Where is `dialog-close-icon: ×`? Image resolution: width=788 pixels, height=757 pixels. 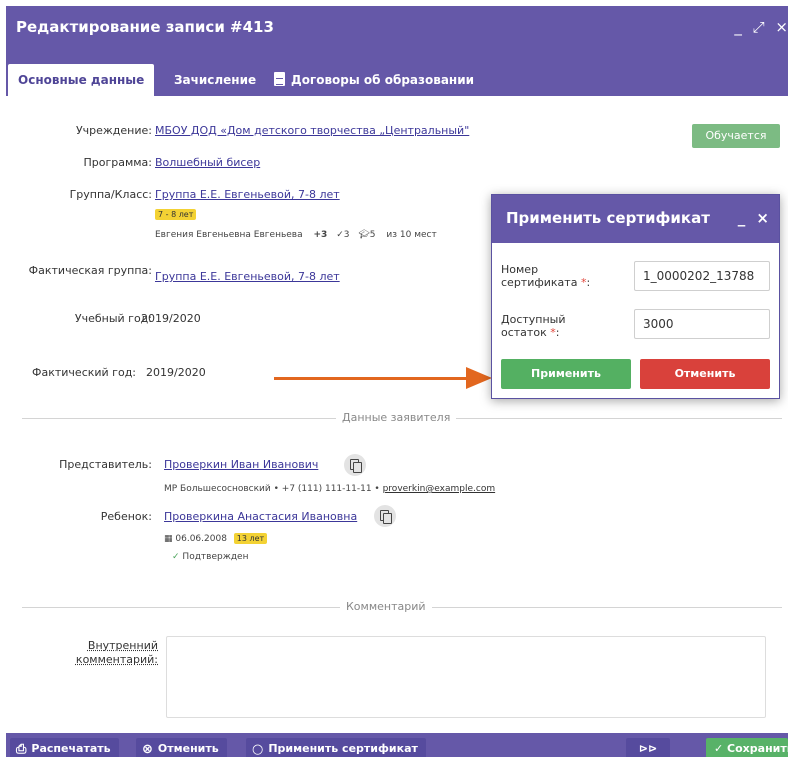 dialog-close-icon: × is located at coordinates (762, 218).